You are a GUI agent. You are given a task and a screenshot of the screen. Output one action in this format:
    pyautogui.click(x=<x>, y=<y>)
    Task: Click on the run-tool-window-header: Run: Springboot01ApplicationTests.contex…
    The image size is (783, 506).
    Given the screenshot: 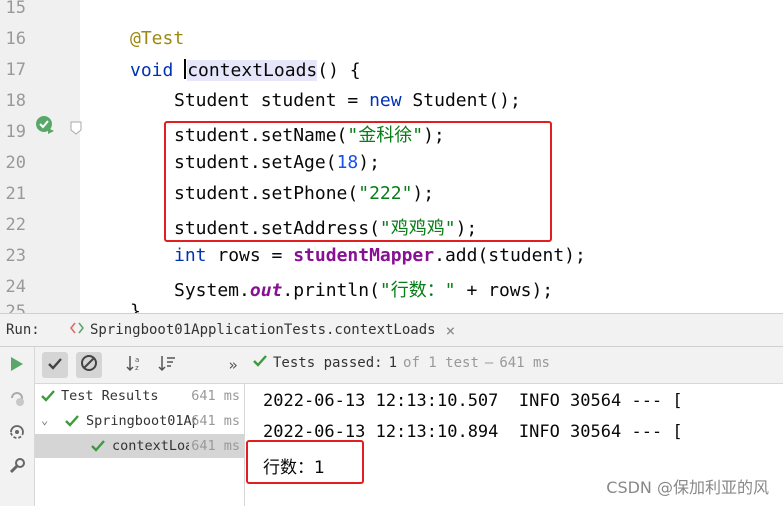 What is the action you would take?
    pyautogui.click(x=391, y=330)
    